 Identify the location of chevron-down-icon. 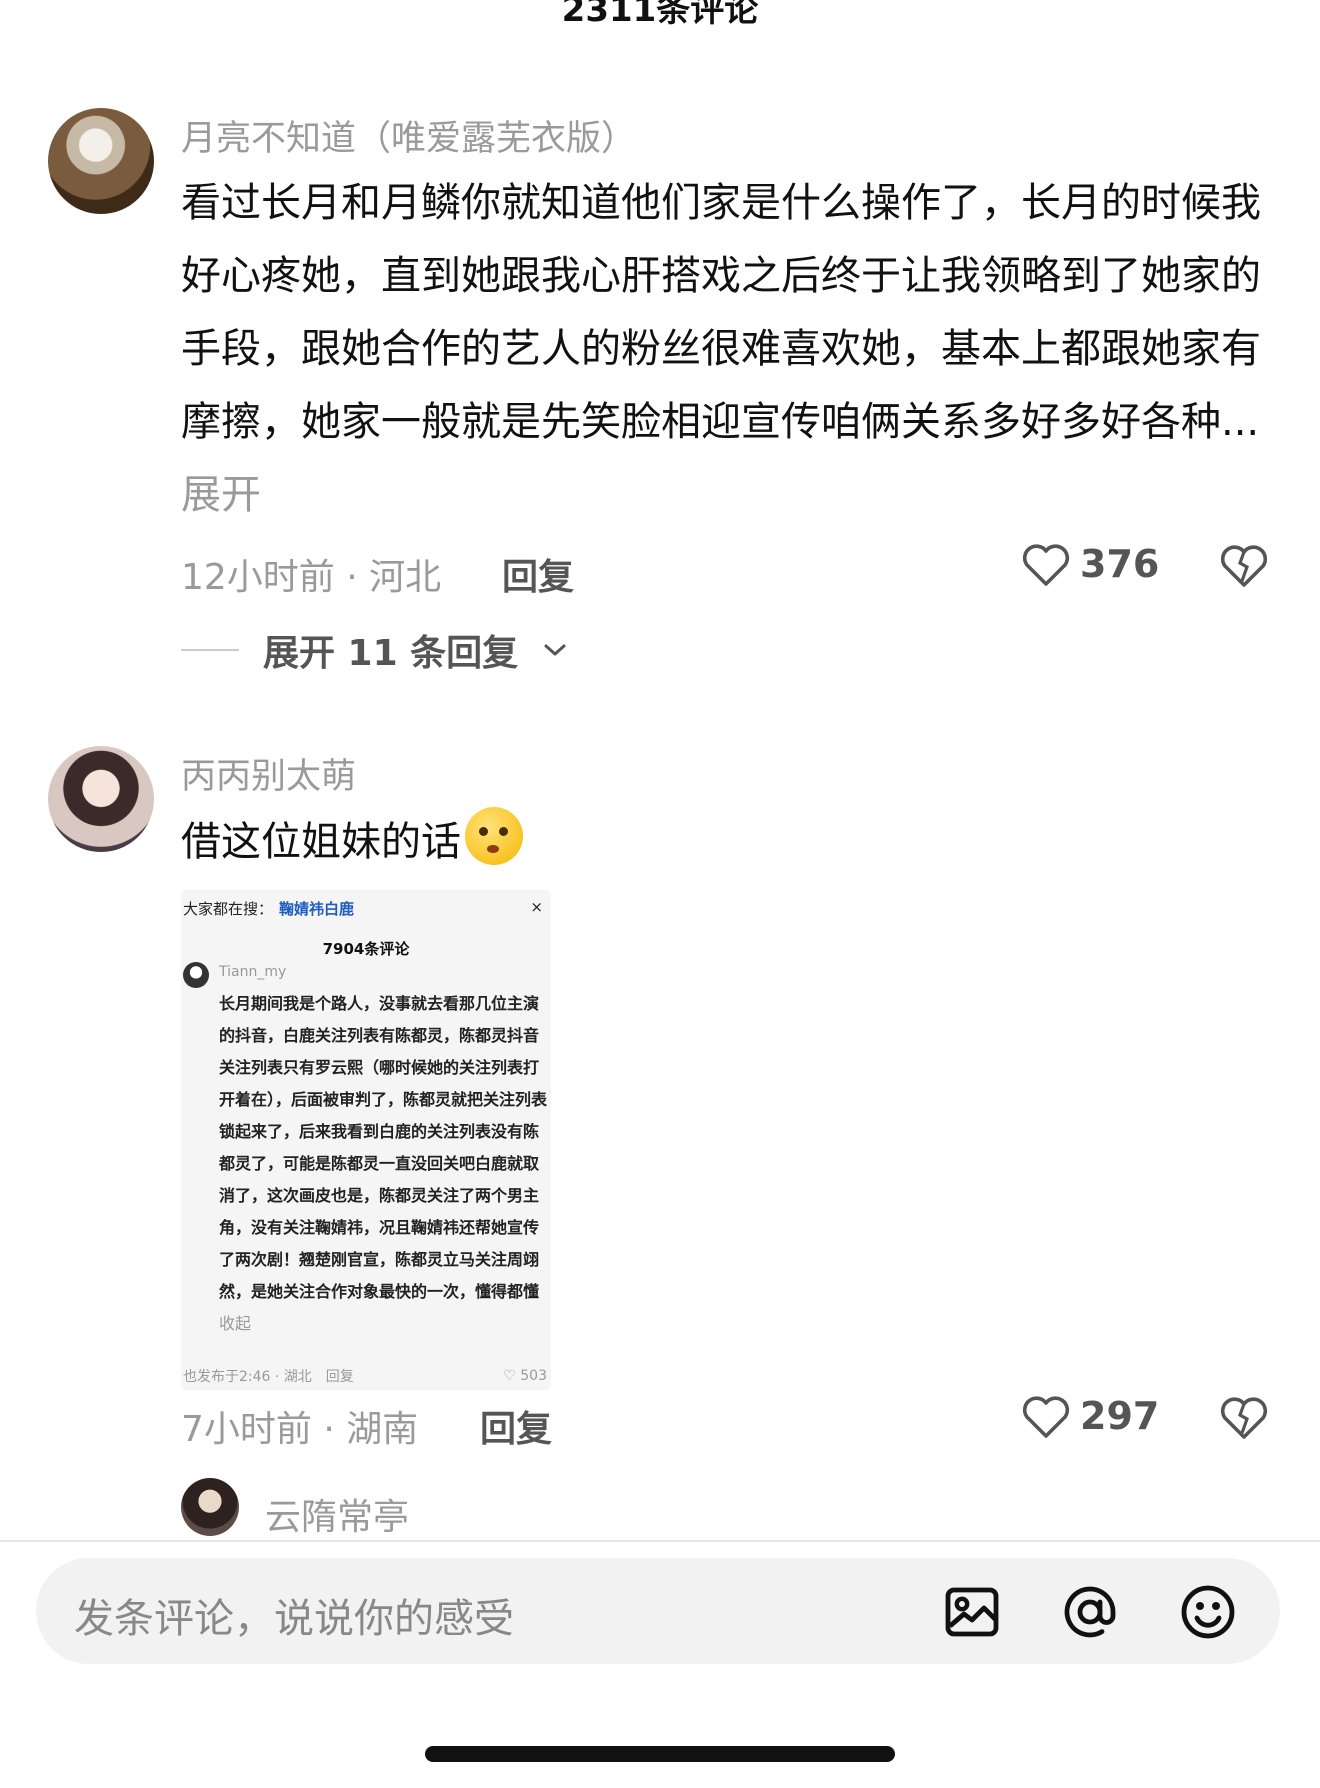
(555, 650).